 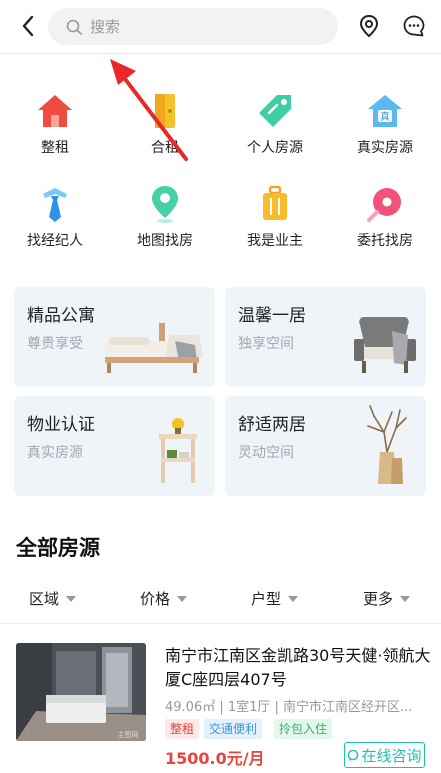 I want to click on category-entrust-search: 委托找房, so click(x=385, y=217).